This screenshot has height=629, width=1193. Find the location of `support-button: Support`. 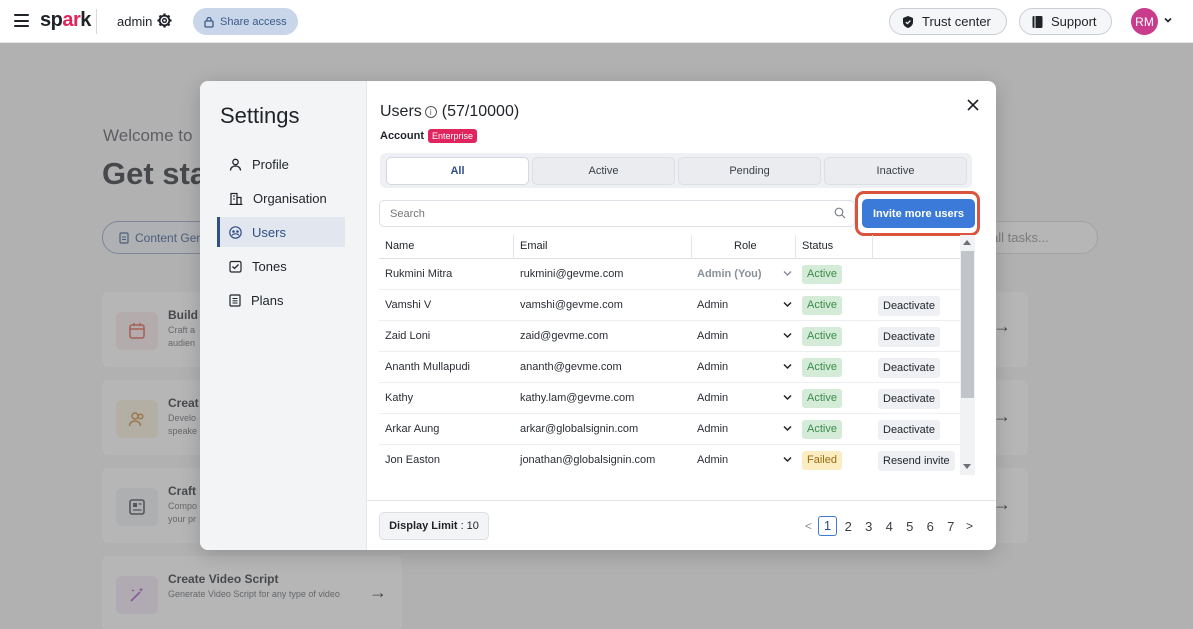

support-button: Support is located at coordinates (1065, 21).